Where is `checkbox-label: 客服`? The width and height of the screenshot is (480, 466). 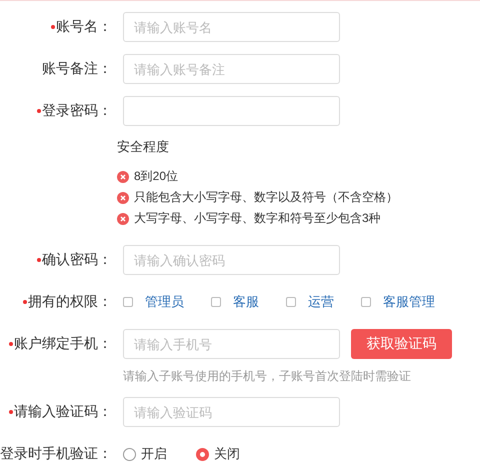
checkbox-label: 客服 is located at coordinates (246, 302).